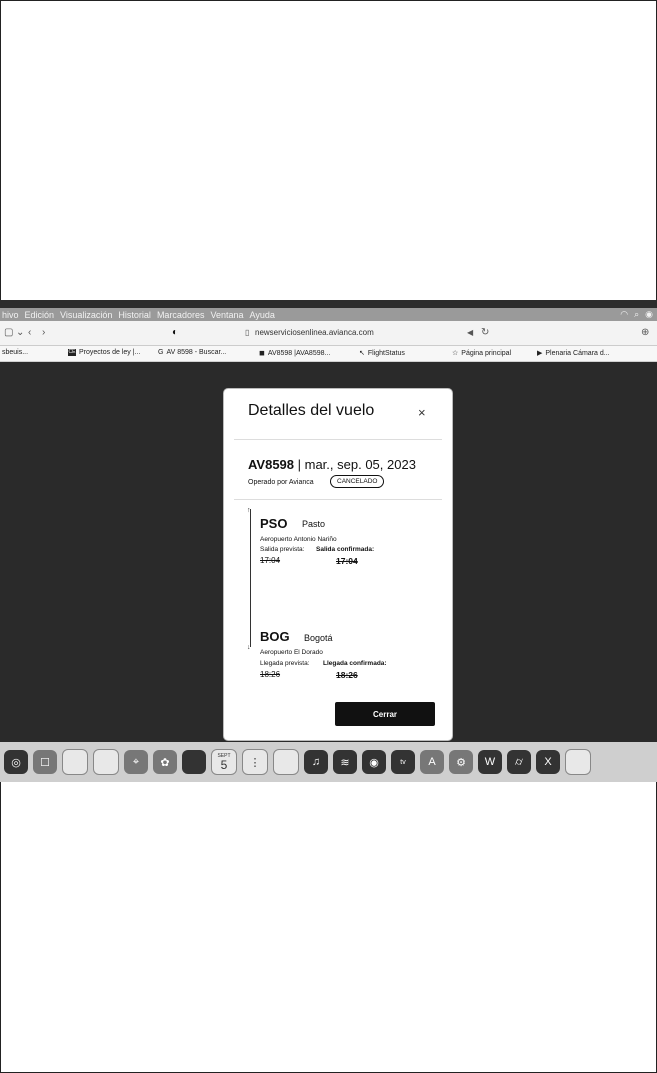 The image size is (657, 1073). Describe the element at coordinates (161, 352) in the screenshot. I see `google-icon: G` at that location.